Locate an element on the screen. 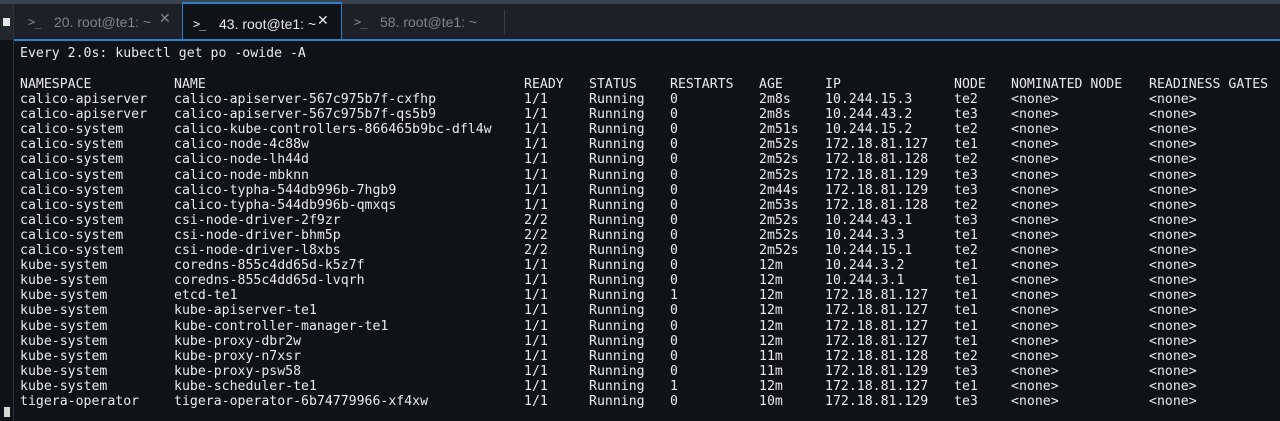 The image size is (1280, 421). tab-label: 58. root@te1: ~ is located at coordinates (429, 22).